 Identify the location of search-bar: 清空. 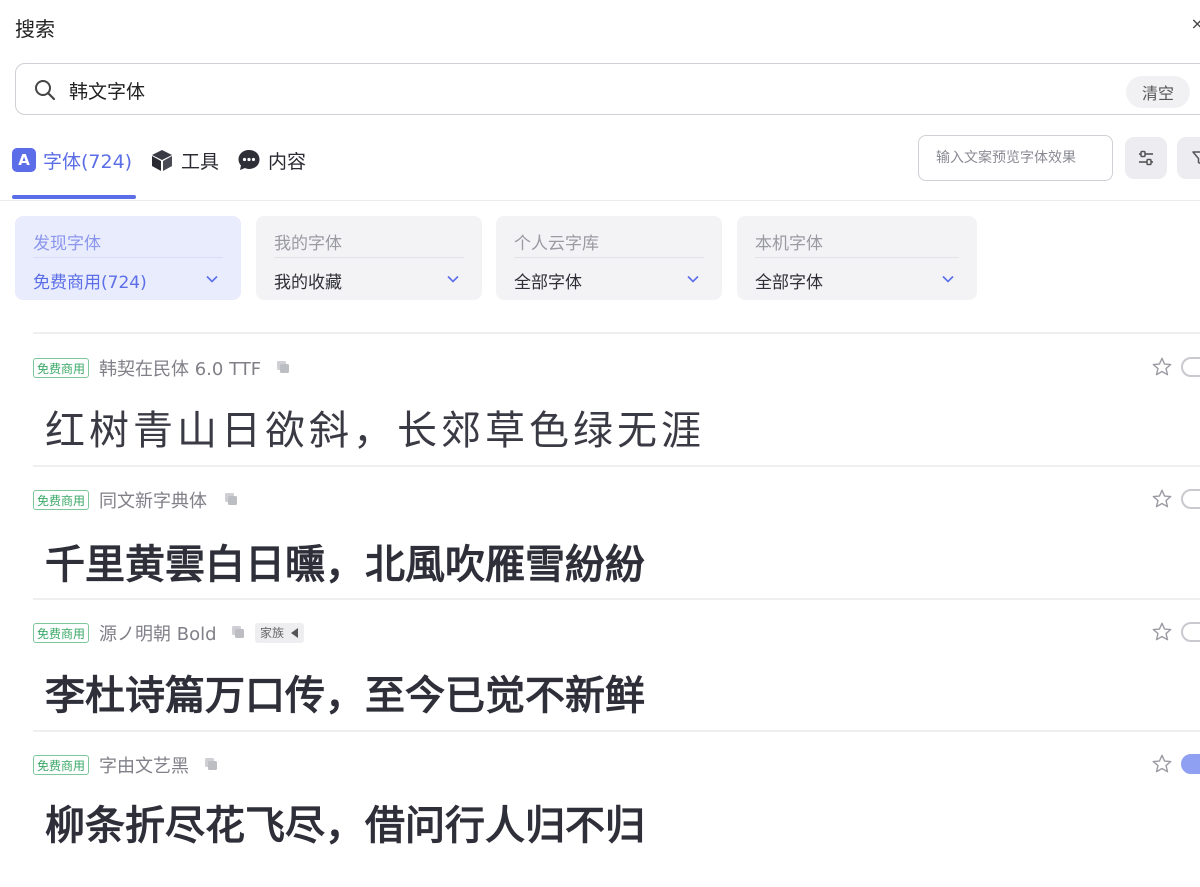
(607, 89).